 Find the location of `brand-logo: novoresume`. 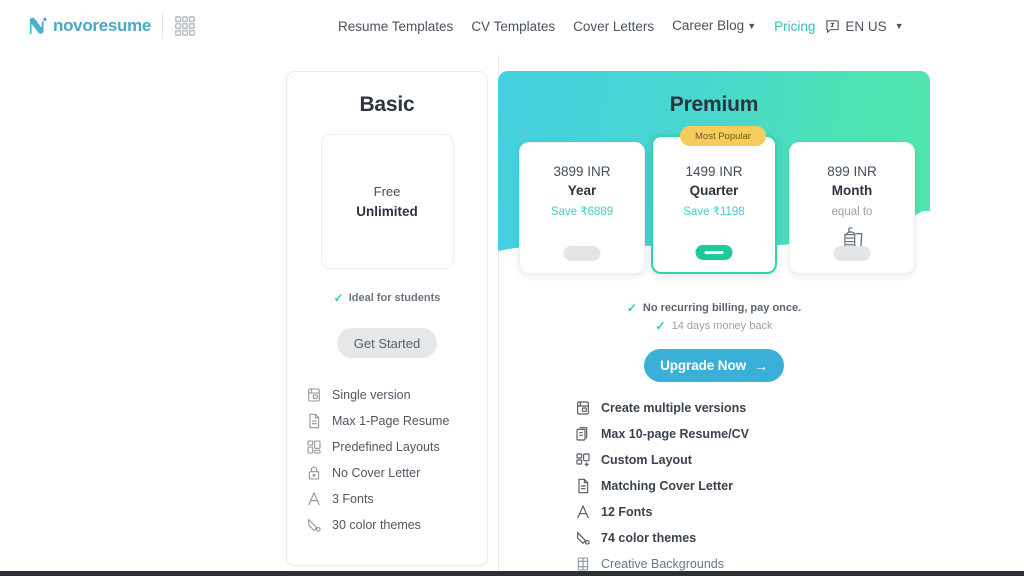

brand-logo: novoresume is located at coordinates (111, 26).